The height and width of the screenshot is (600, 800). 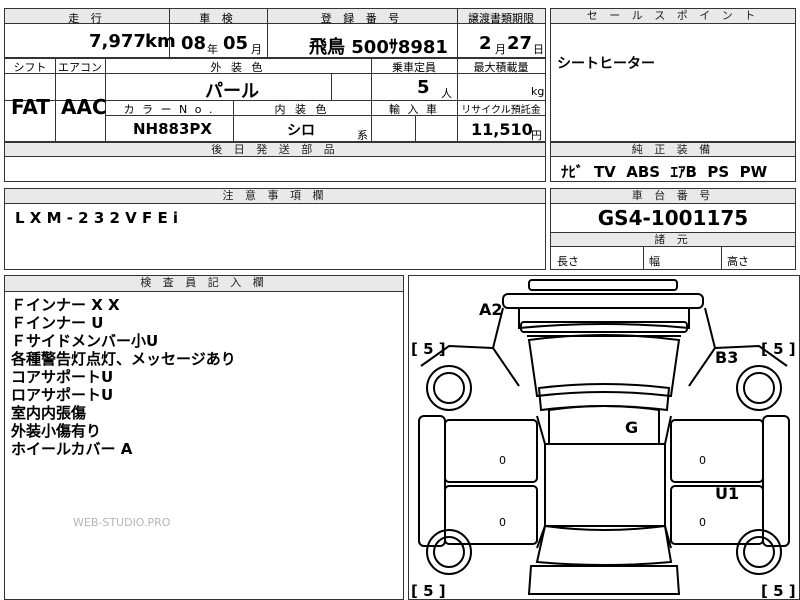 I want to click on factory-equipment-header: 純 正 装 備, so click(x=673, y=150).